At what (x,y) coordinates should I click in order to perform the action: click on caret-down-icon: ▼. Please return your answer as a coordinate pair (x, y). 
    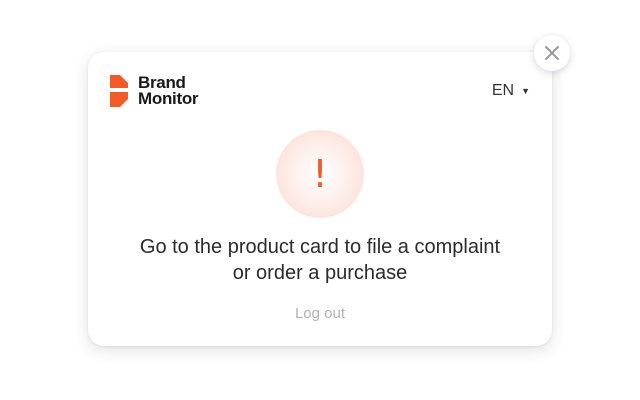
    Looking at the image, I should click on (525, 91).